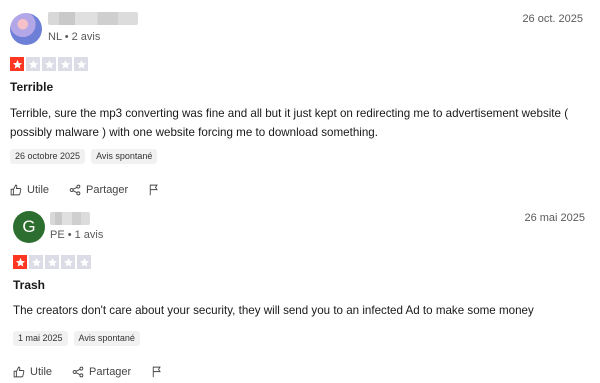  I want to click on review-title: Terrible, so click(31, 87).